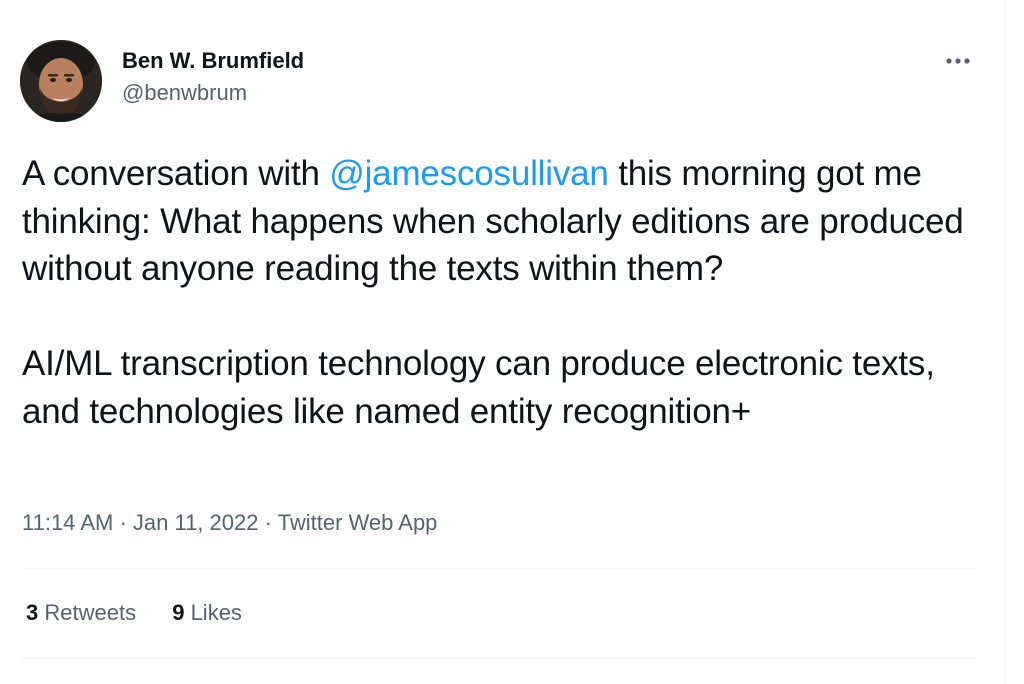 This screenshot has width=1024, height=684. I want to click on retweets-stat: 3 Retweets, so click(81, 613).